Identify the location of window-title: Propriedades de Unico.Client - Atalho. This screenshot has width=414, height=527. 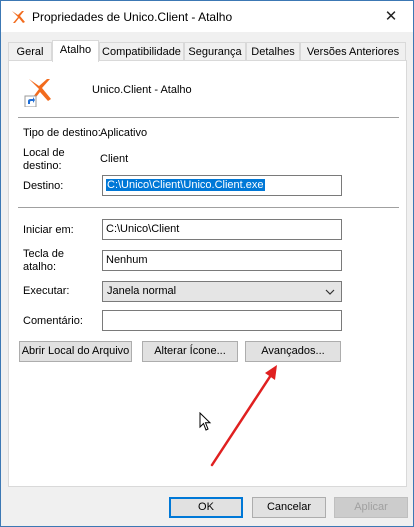
(132, 17).